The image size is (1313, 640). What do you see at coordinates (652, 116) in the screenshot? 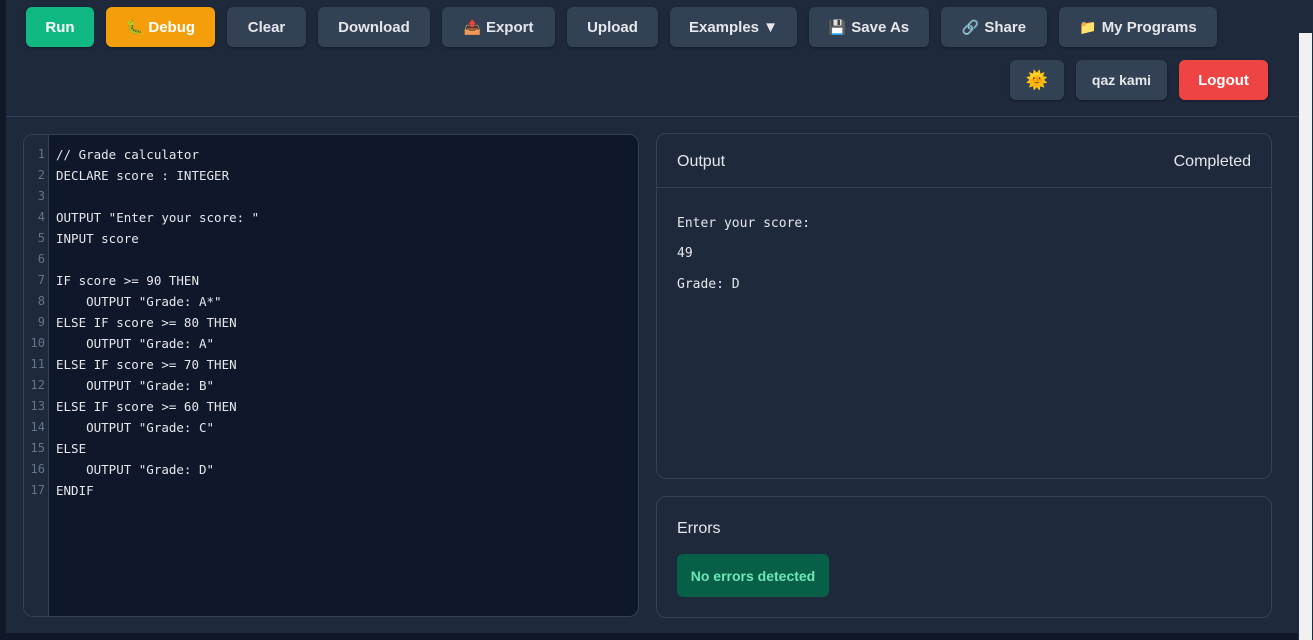
I see `toolbar-divider` at bounding box center [652, 116].